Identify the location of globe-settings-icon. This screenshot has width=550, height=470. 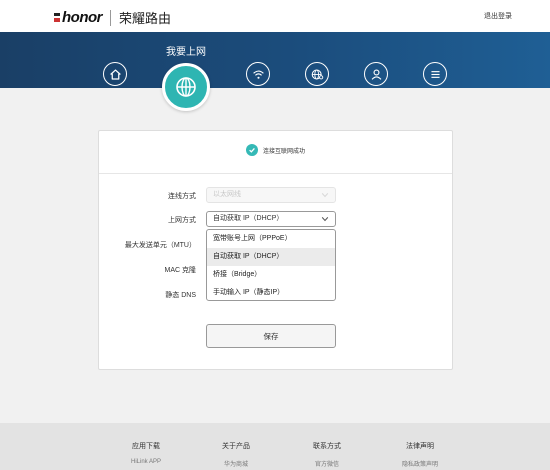
(317, 74).